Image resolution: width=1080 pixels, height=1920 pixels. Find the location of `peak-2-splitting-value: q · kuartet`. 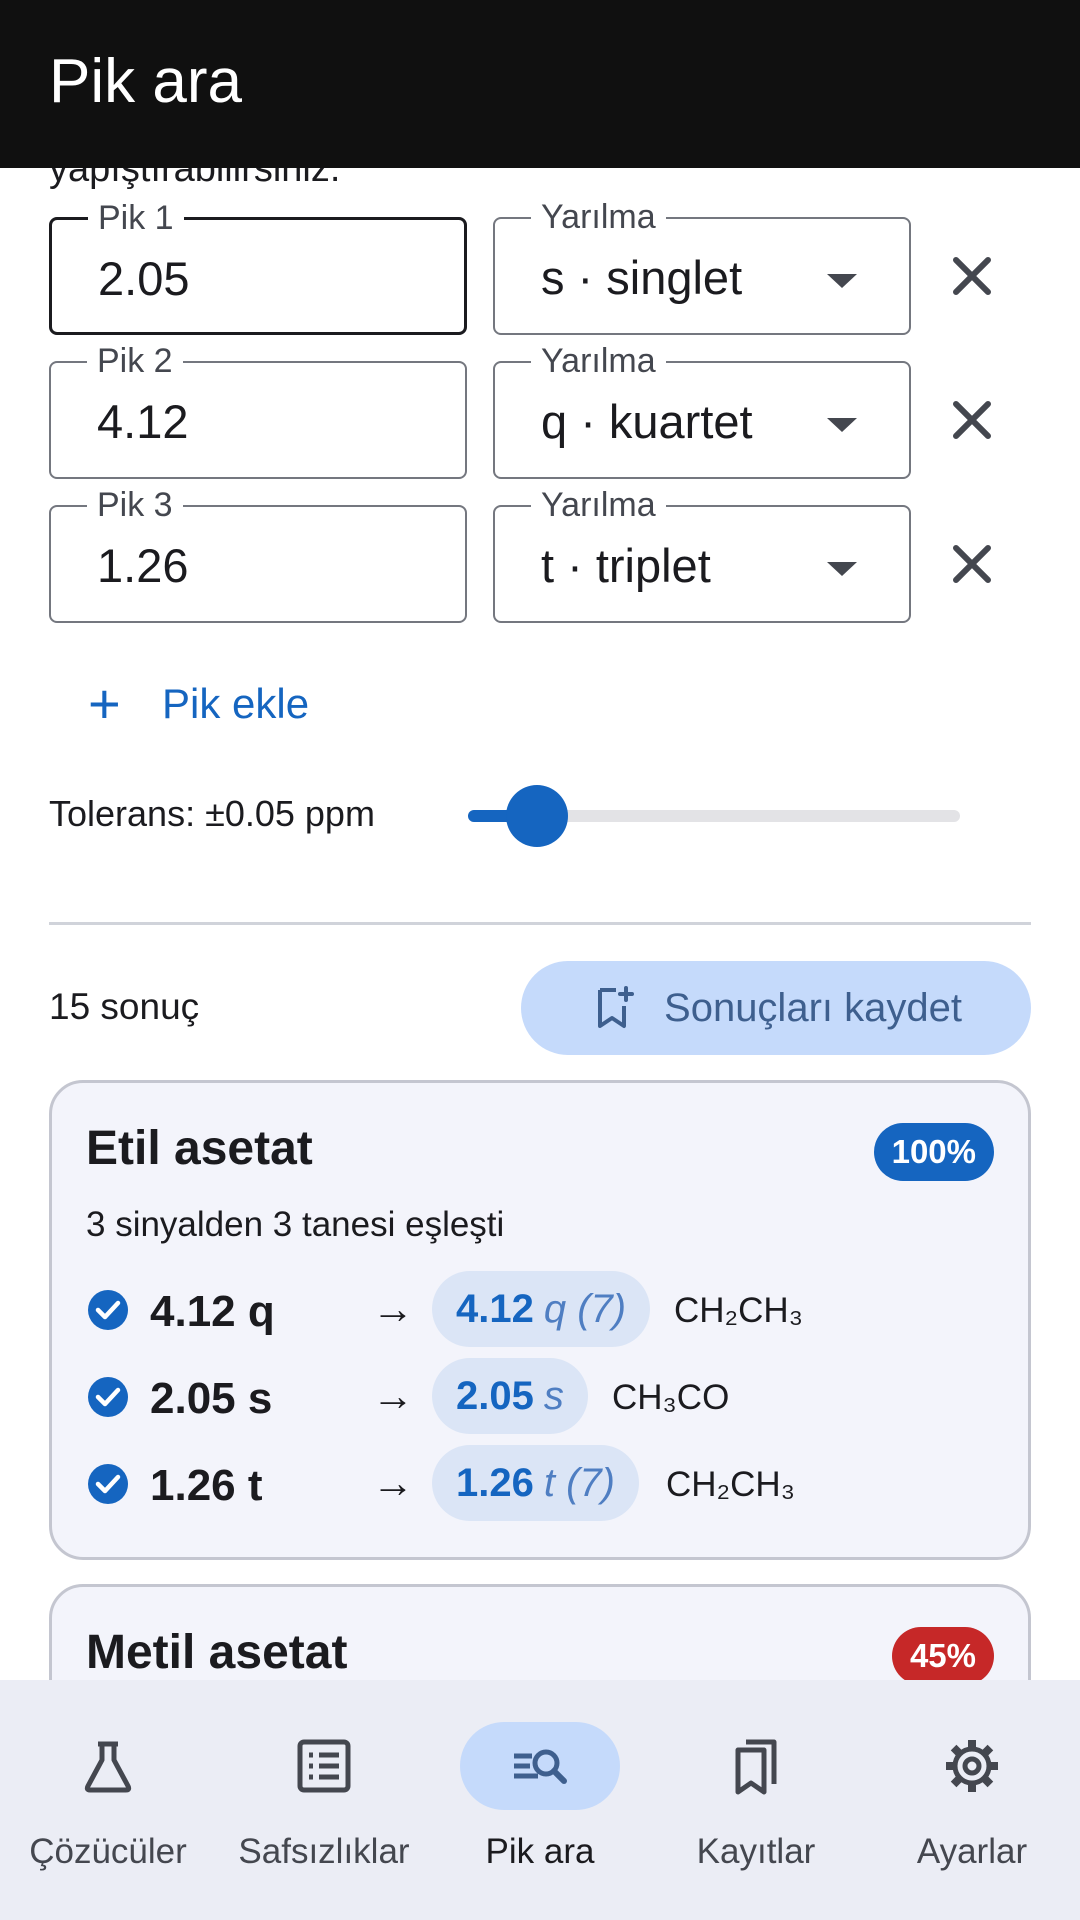

peak-2-splitting-value: q · kuartet is located at coordinates (647, 421).